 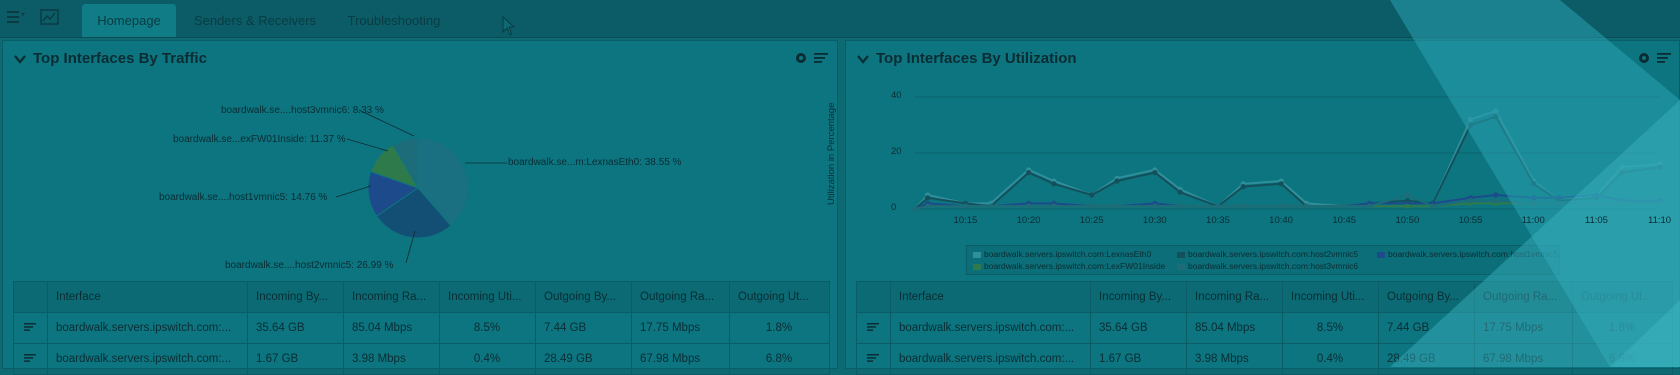 What do you see at coordinates (896, 151) in the screenshot?
I see `y-tick-label: 20` at bounding box center [896, 151].